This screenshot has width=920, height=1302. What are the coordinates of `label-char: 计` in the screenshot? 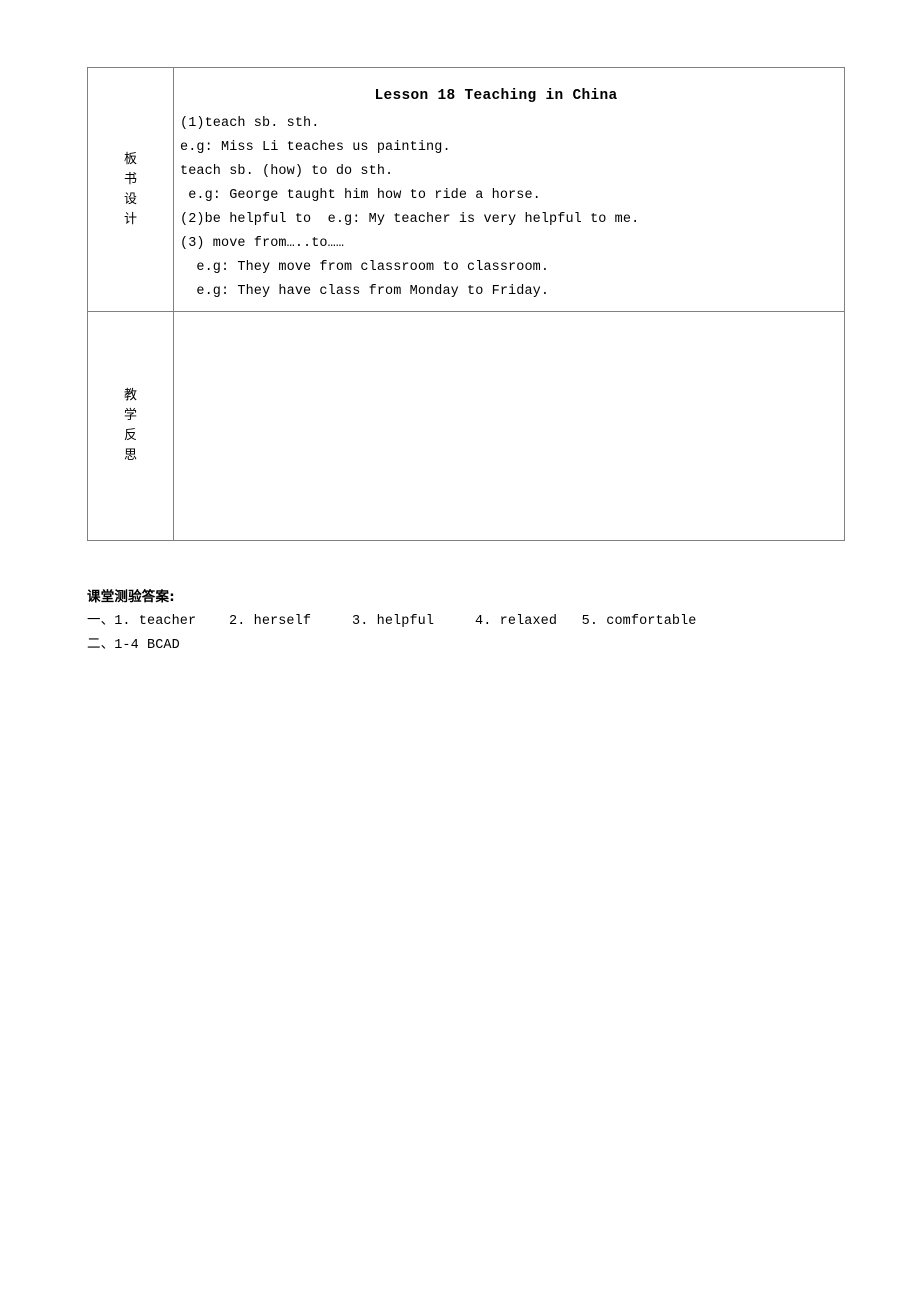 It's located at (130, 219).